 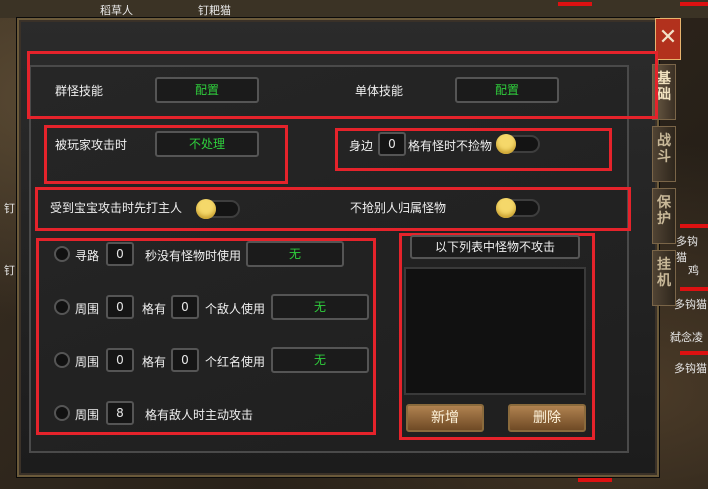 I want to click on auto-row3-count-input: 0, so click(x=185, y=360).